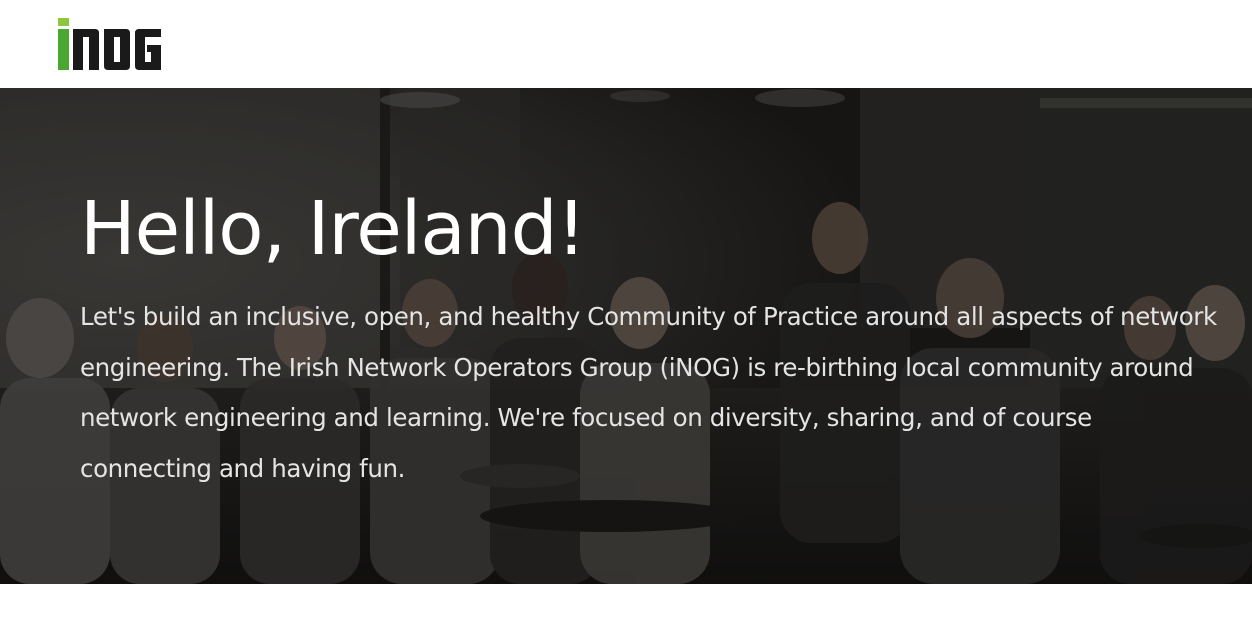 The width and height of the screenshot is (1252, 626). I want to click on inog-logo-icon, so click(109, 44).